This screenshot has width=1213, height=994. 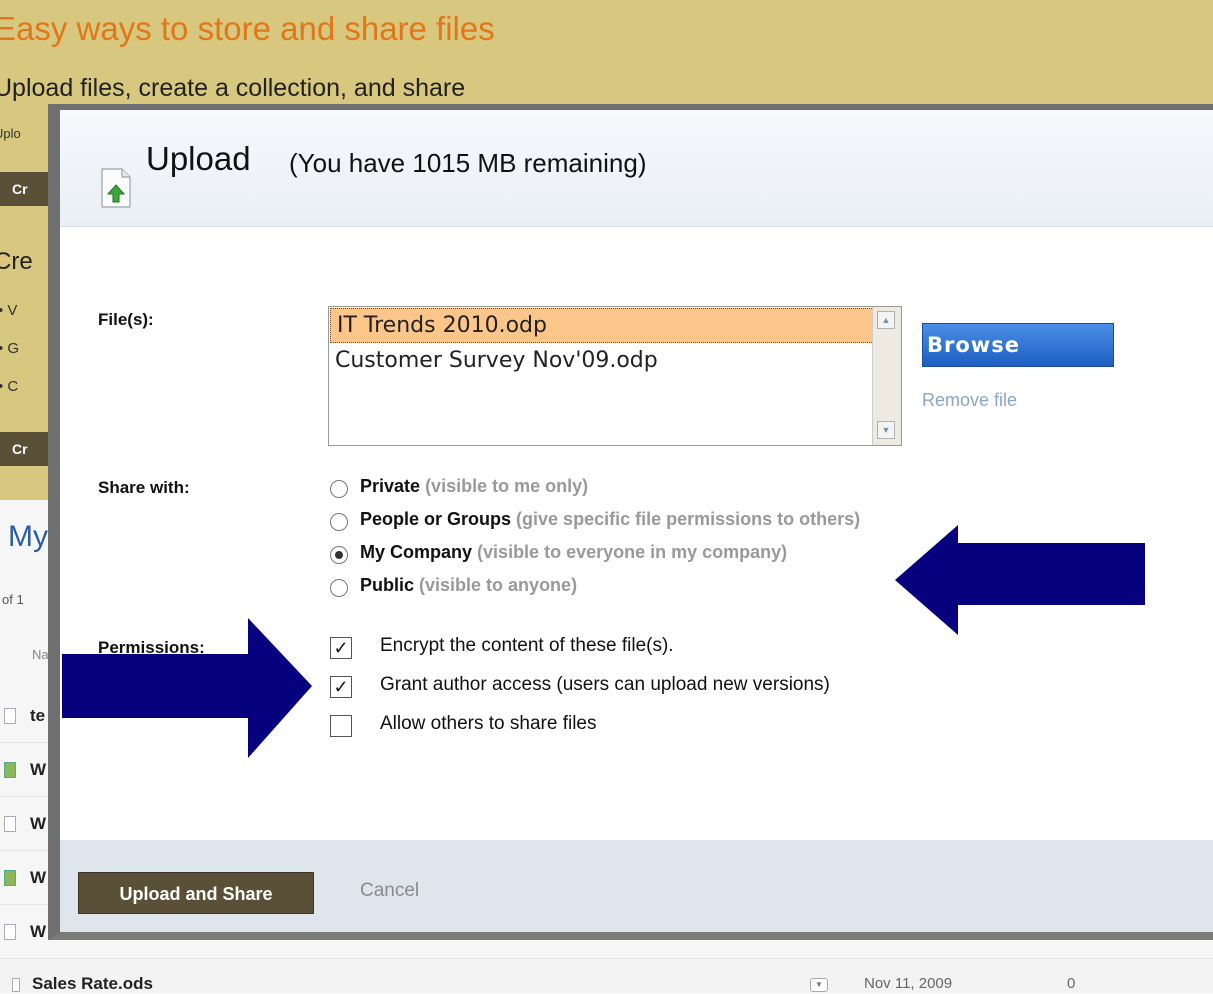 What do you see at coordinates (908, 983) in the screenshot?
I see `file-date: Nov 11, 2009` at bounding box center [908, 983].